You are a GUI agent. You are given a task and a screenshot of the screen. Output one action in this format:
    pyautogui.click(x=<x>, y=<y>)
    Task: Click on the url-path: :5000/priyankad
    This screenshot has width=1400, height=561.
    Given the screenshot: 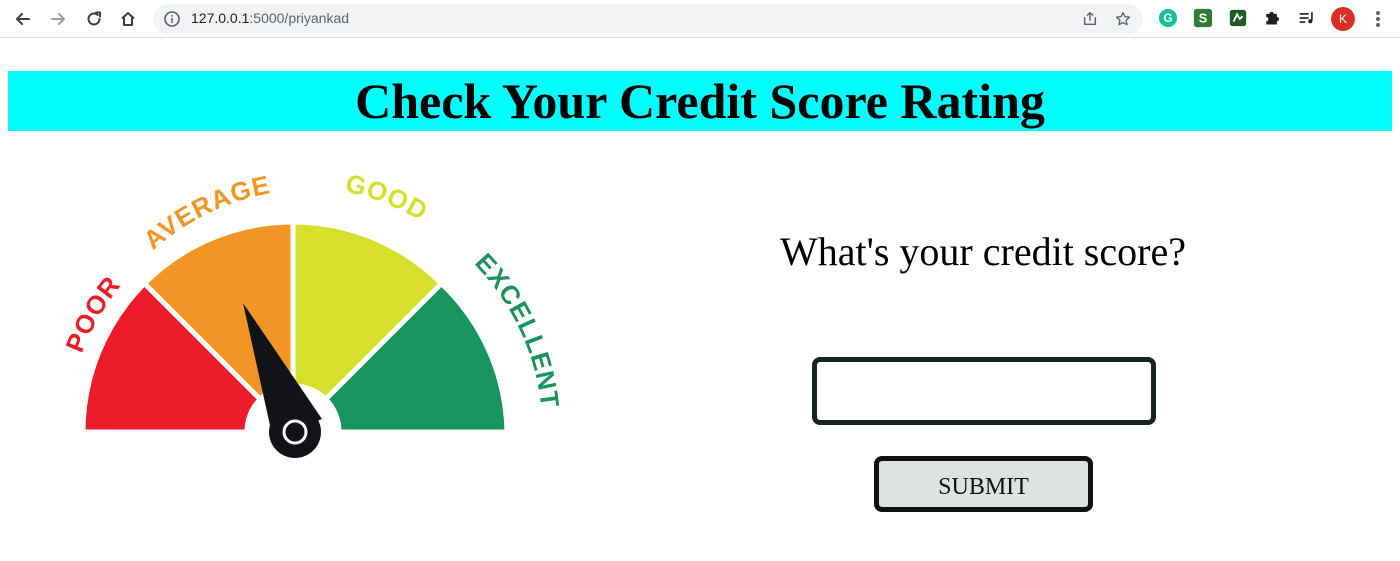 What is the action you would take?
    pyautogui.click(x=299, y=18)
    